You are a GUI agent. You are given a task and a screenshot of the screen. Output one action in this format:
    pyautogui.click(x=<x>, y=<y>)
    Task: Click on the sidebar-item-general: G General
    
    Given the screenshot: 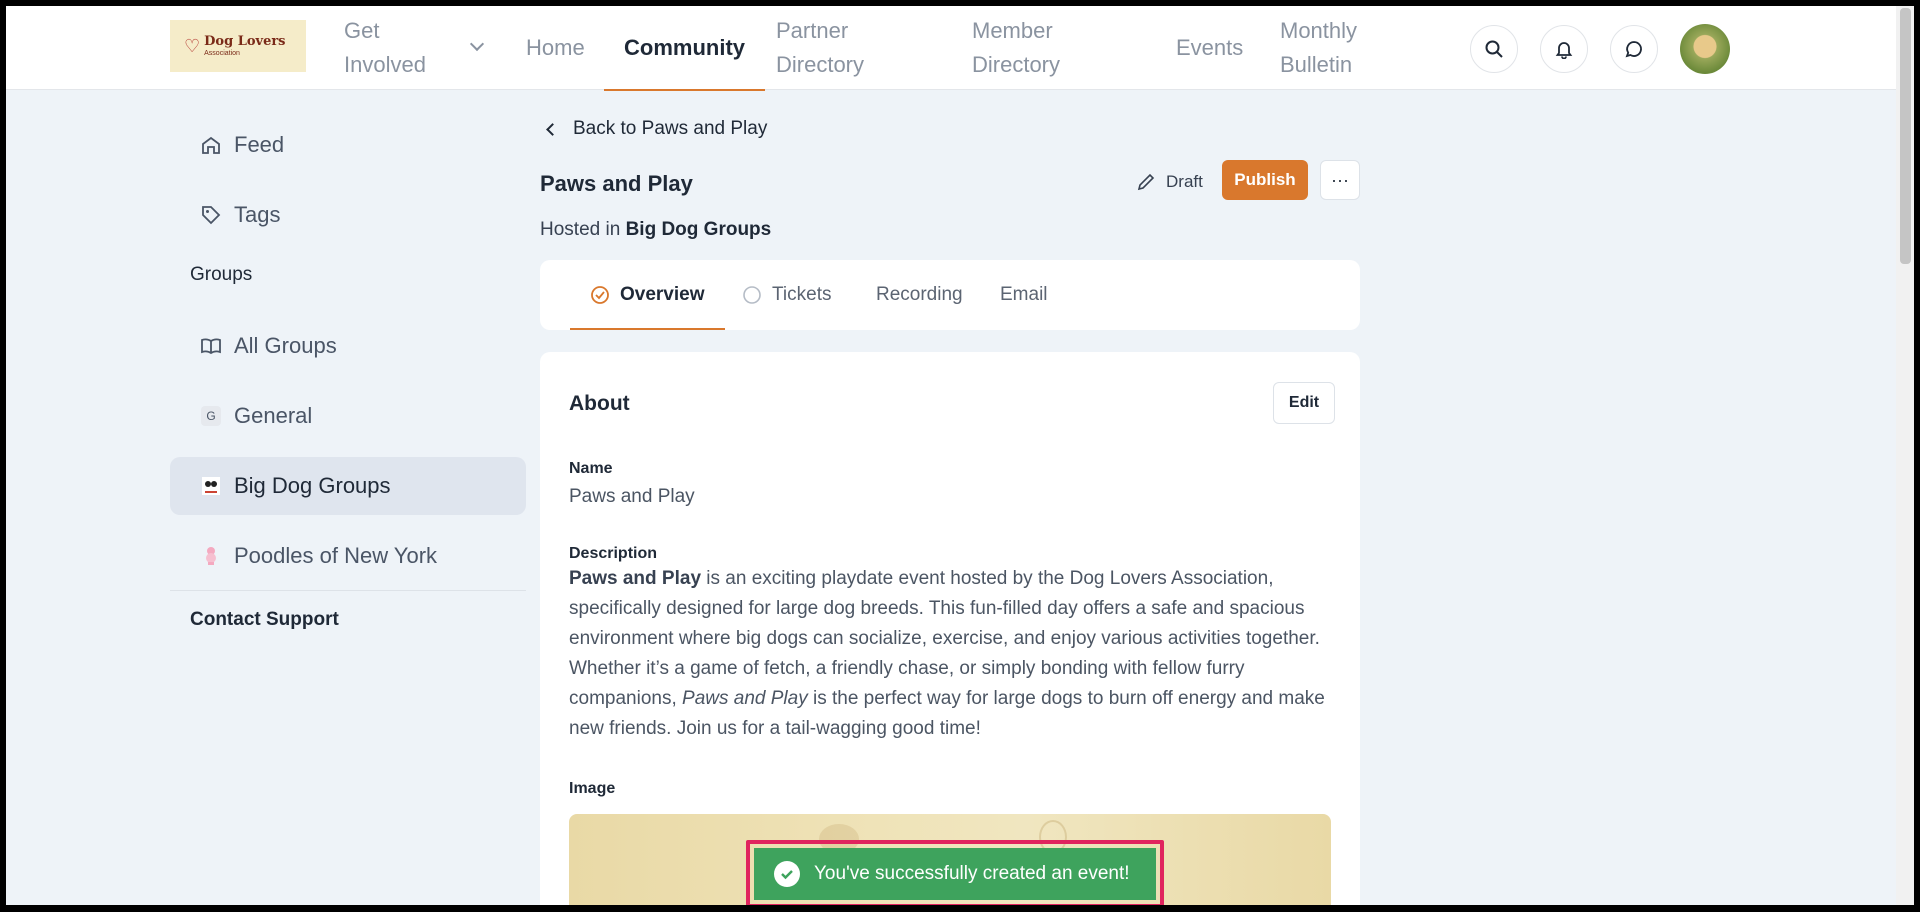 What is the action you would take?
    pyautogui.click(x=348, y=416)
    